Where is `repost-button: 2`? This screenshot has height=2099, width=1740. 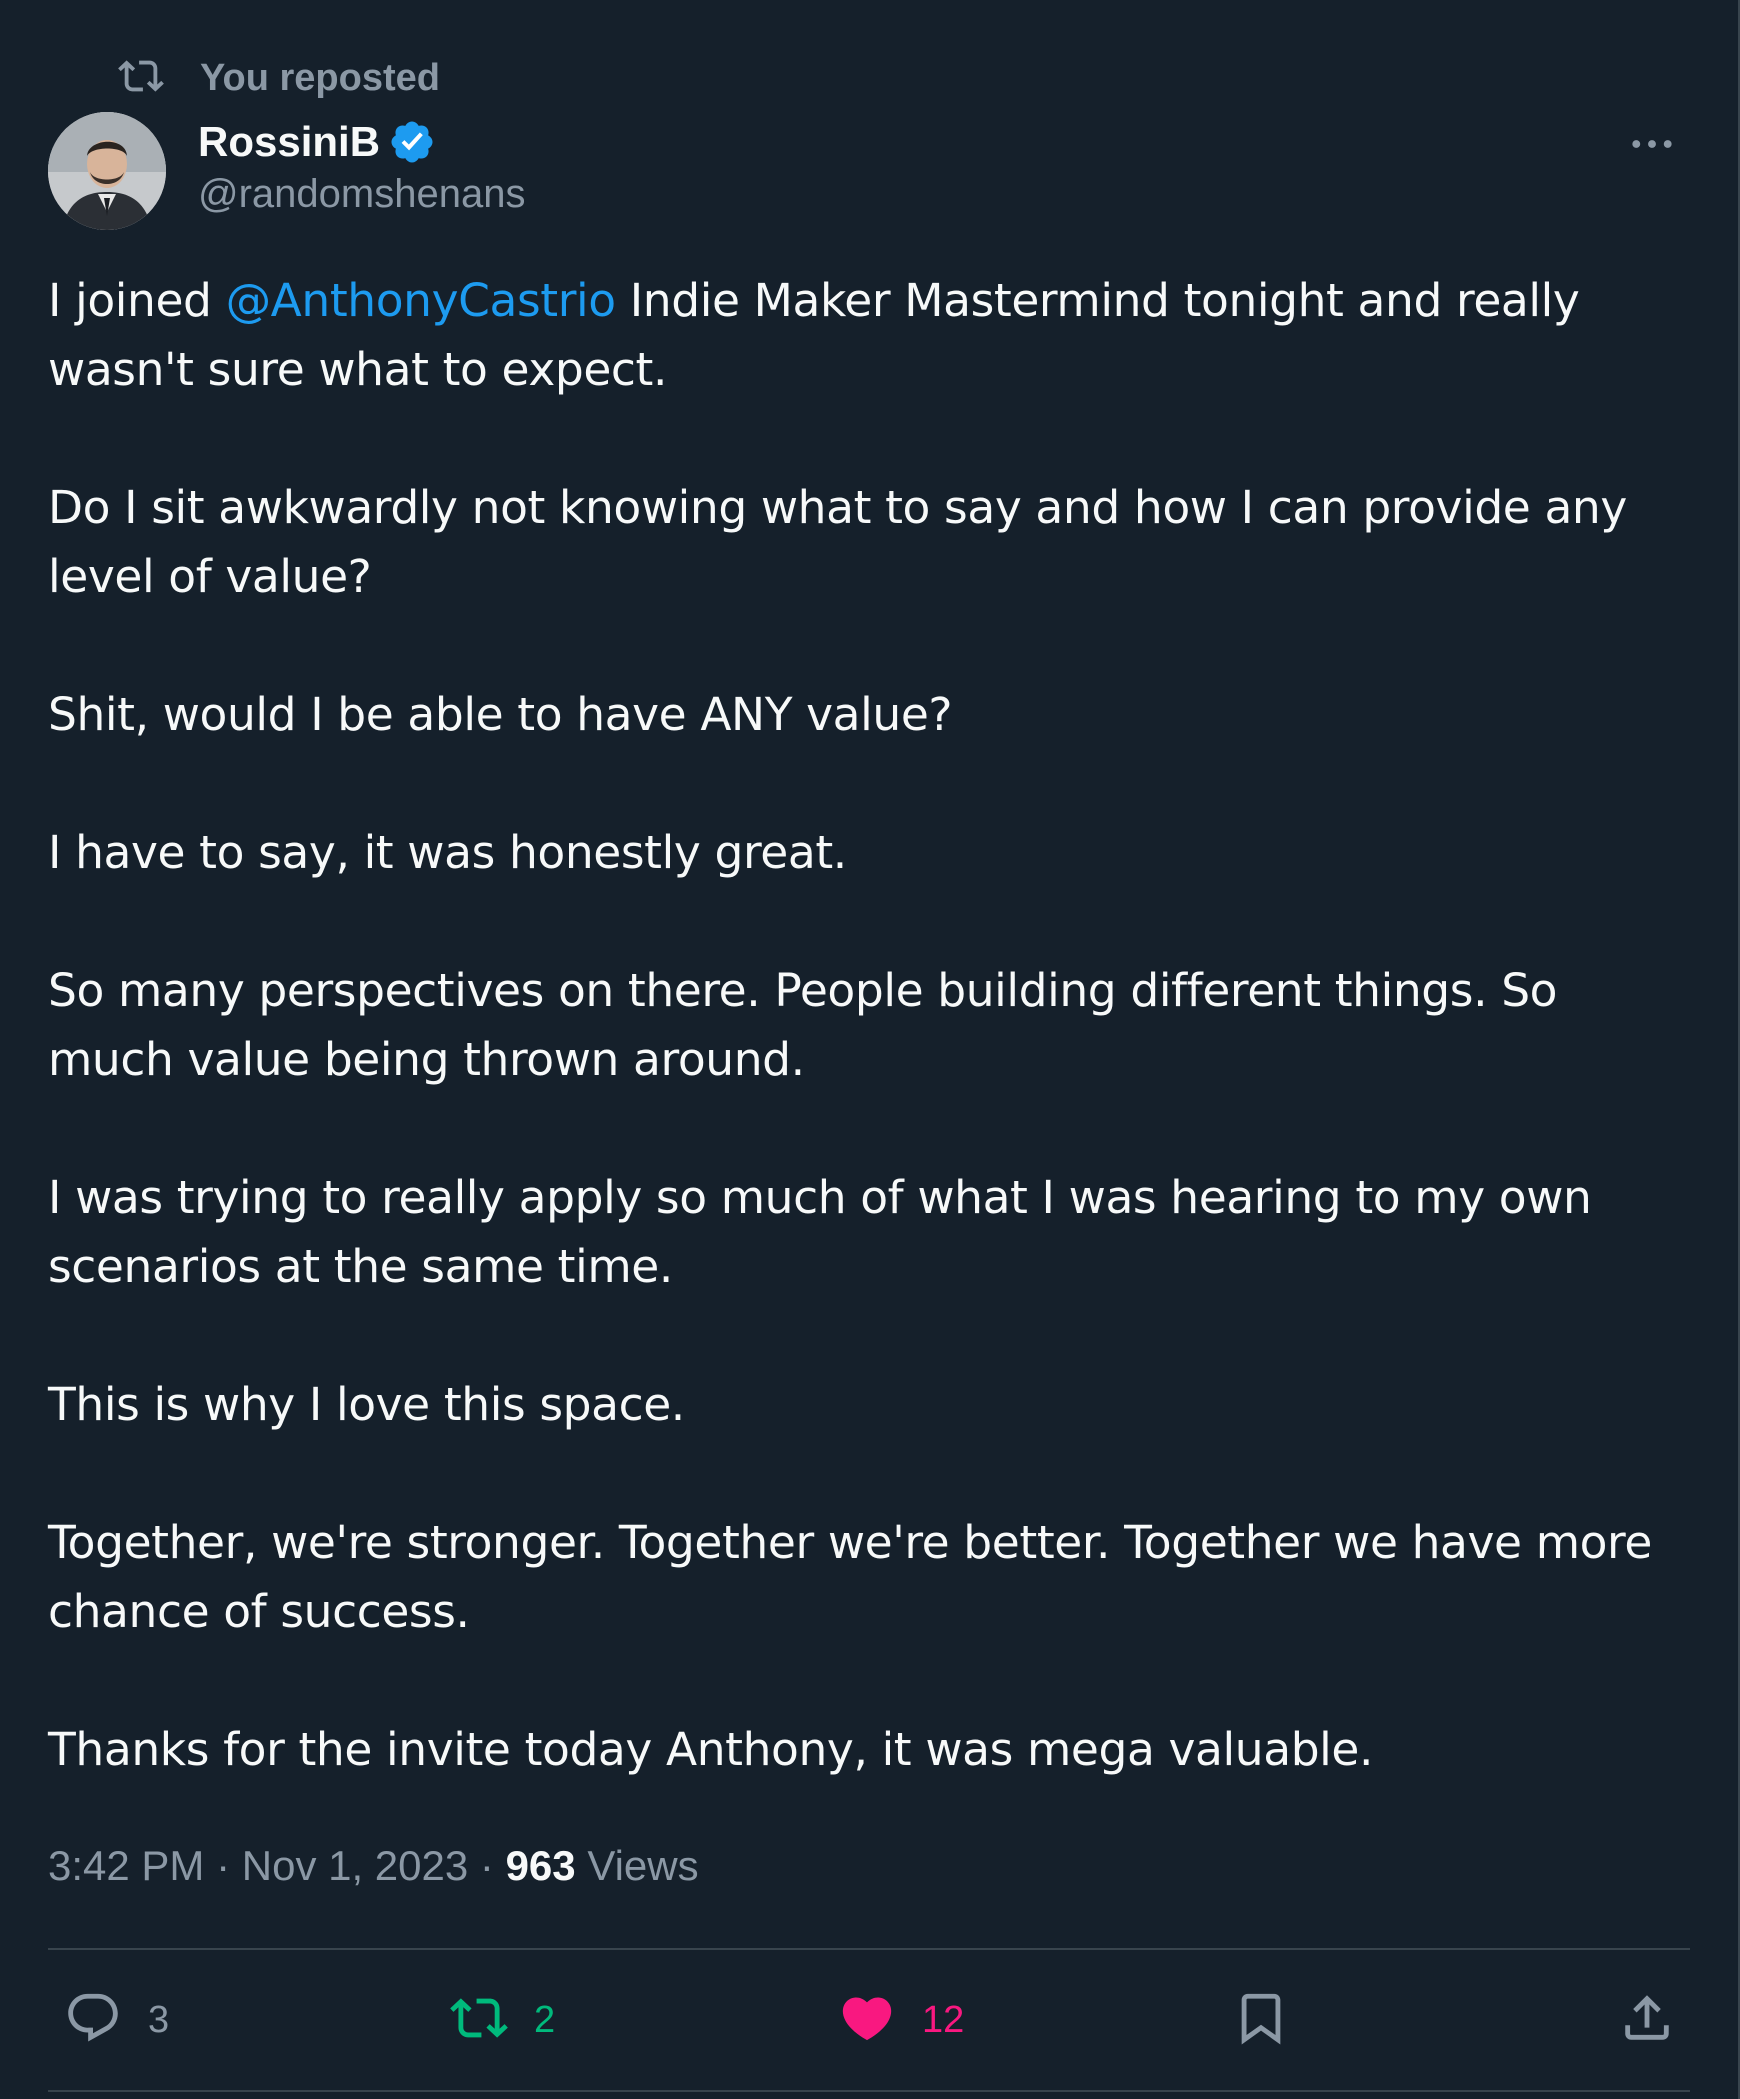
repost-button: 2 is located at coordinates (502, 2020).